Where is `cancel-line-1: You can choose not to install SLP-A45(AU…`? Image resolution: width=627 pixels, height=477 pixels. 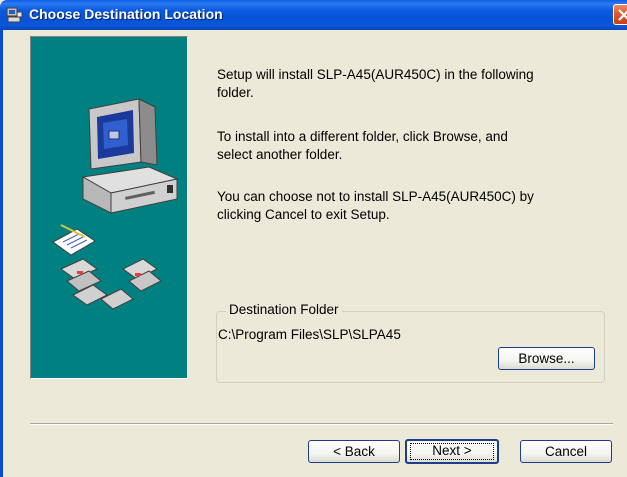 cancel-line-1: You can choose not to install SLP-A45(AU… is located at coordinates (375, 196).